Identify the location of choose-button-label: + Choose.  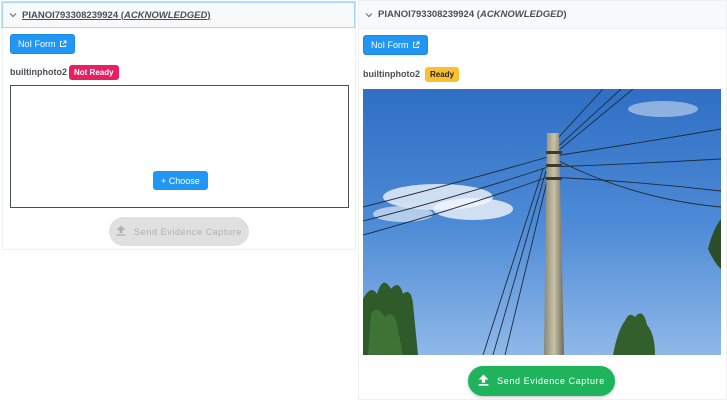
(180, 180).